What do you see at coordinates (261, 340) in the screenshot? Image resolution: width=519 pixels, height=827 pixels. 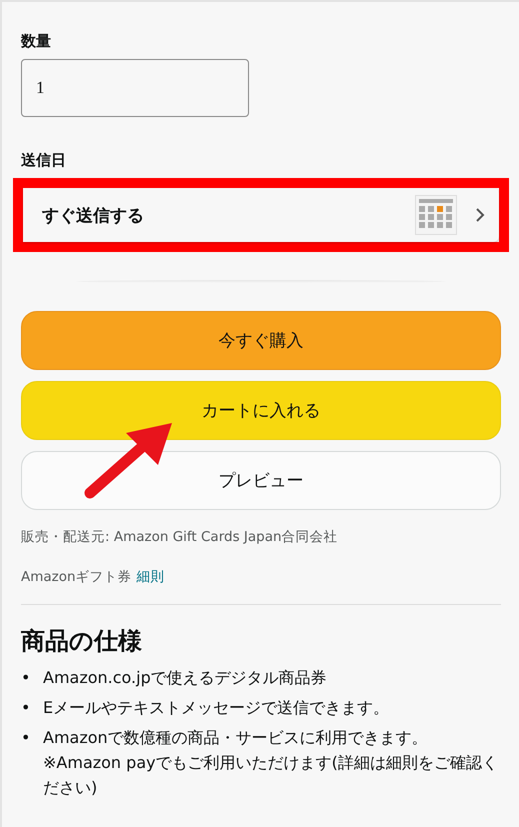 I see `buy-now-button: 今すぐ購入` at bounding box center [261, 340].